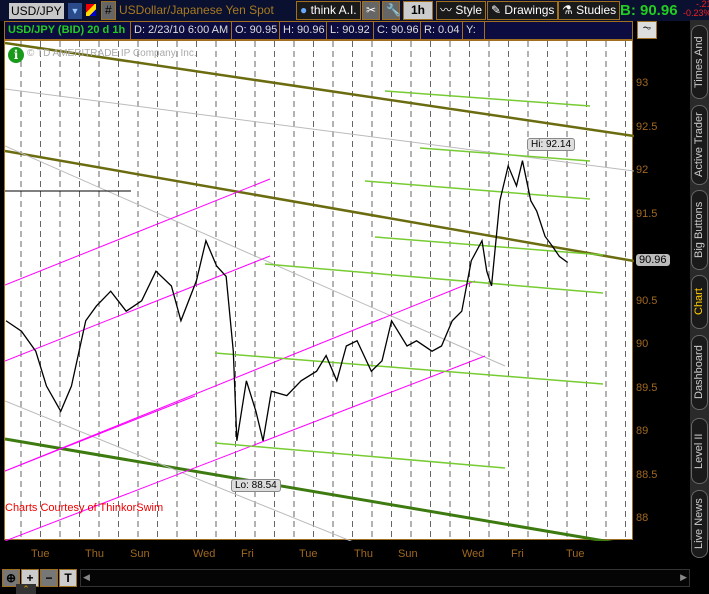  Describe the element at coordinates (699, 524) in the screenshot. I see `tab-live-news: Live News` at that location.